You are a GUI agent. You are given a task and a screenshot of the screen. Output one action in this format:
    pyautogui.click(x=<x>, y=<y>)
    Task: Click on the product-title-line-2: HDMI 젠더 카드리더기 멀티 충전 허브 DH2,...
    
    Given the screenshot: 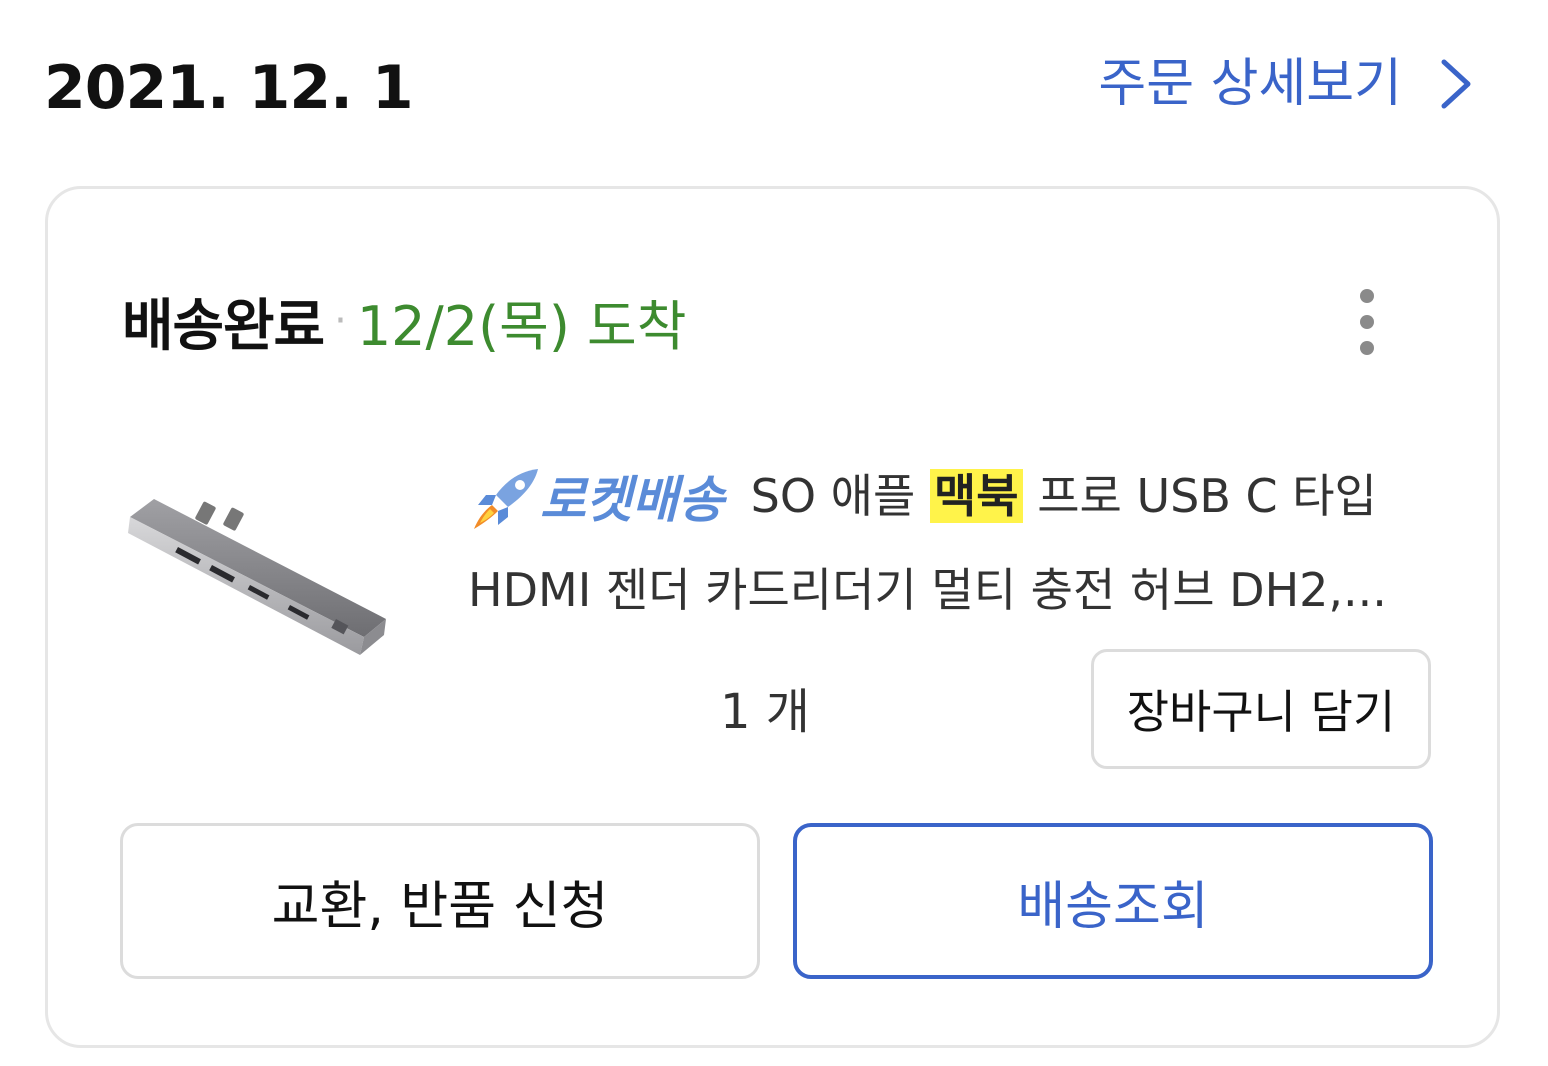 What is the action you would take?
    pyautogui.click(x=927, y=589)
    